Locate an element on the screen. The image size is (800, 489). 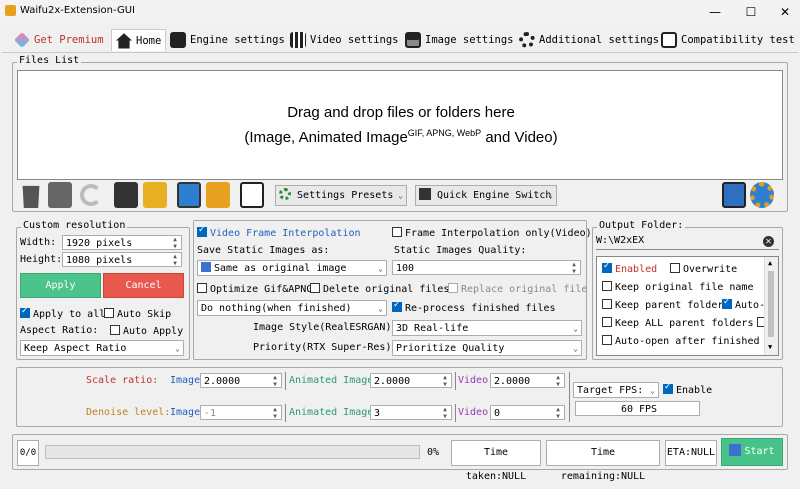
eraser-icon is located at coordinates (60, 195).